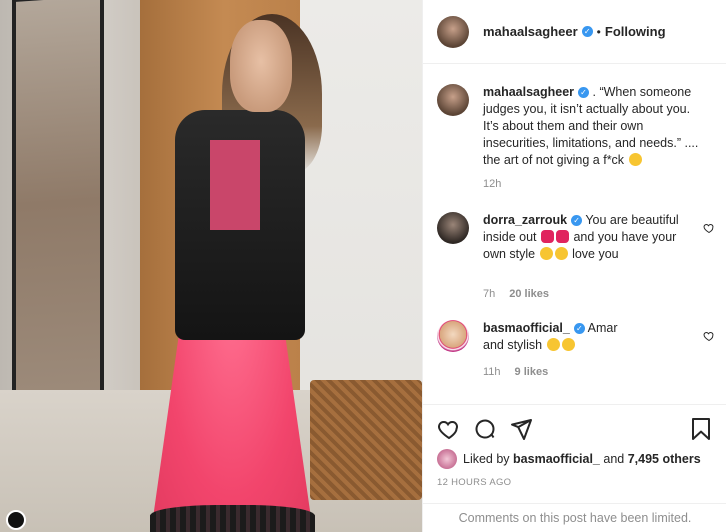 This screenshot has height=532, width=726. Describe the element at coordinates (232, 518) in the screenshot. I see `photo-figure-lace` at that location.